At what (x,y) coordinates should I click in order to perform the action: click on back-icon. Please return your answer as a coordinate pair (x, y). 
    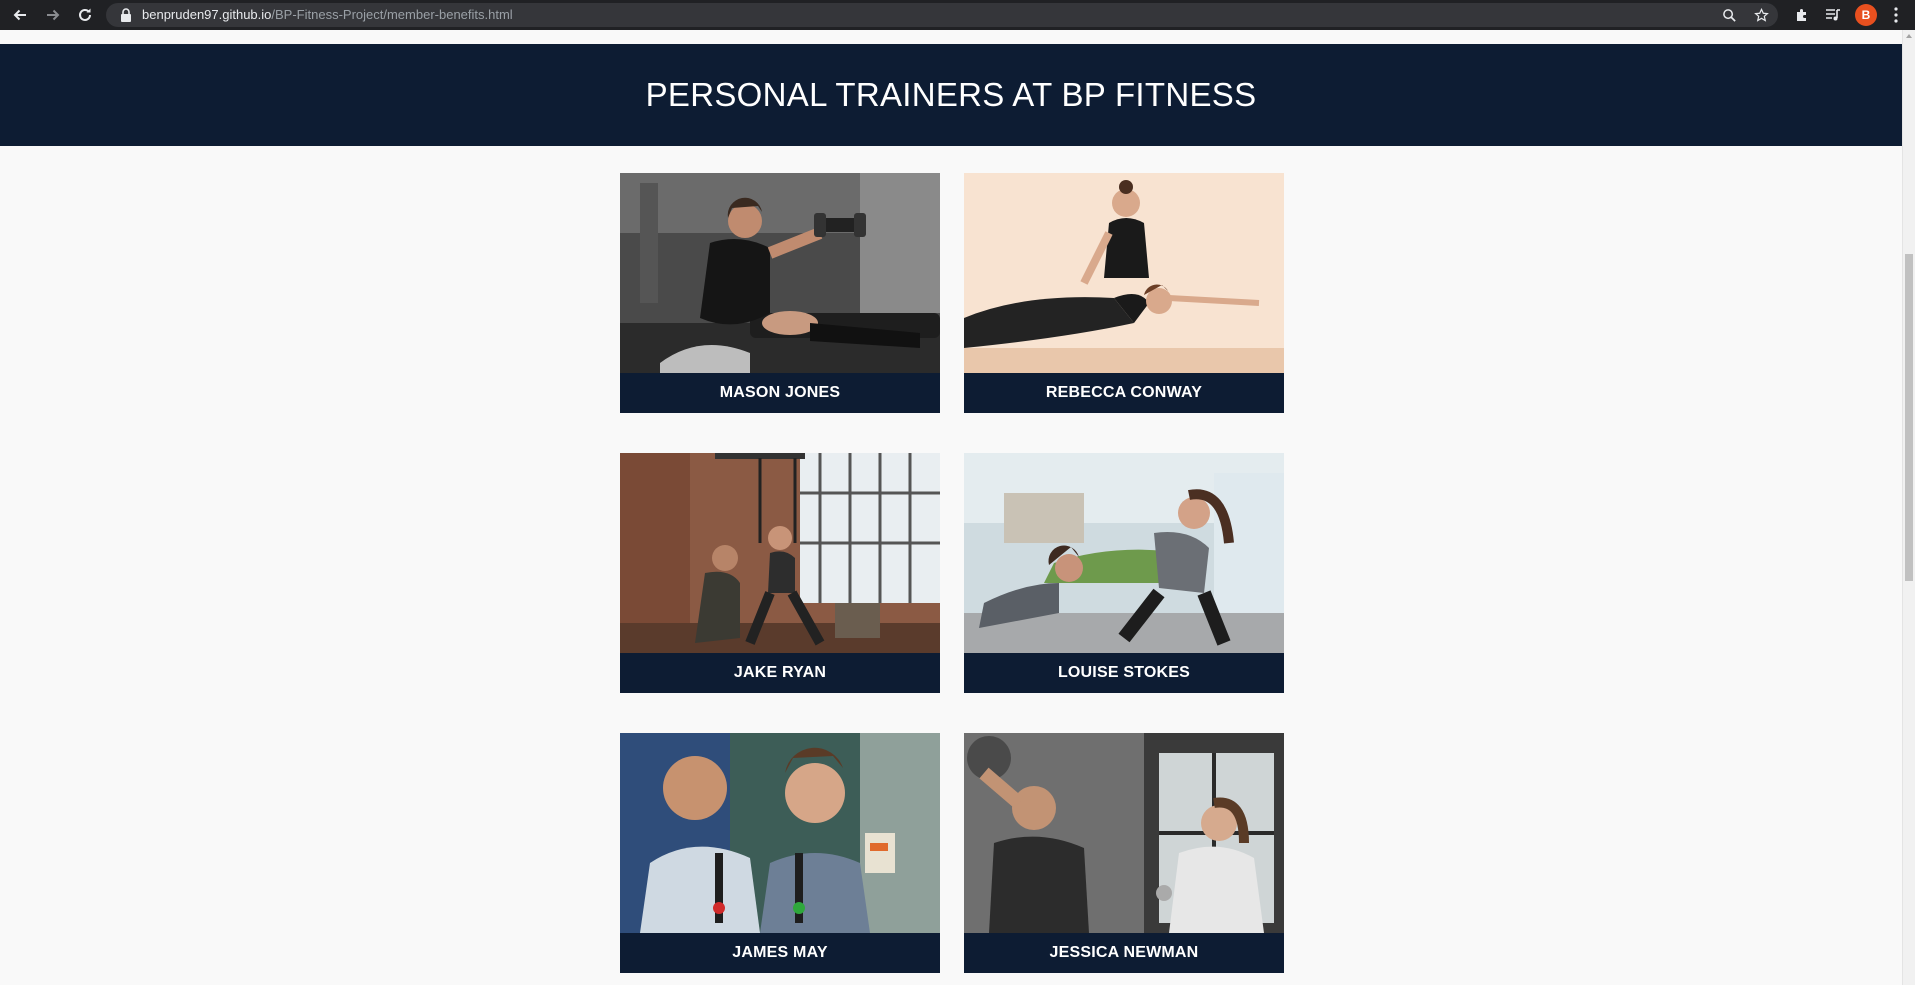
    Looking at the image, I should click on (19, 15).